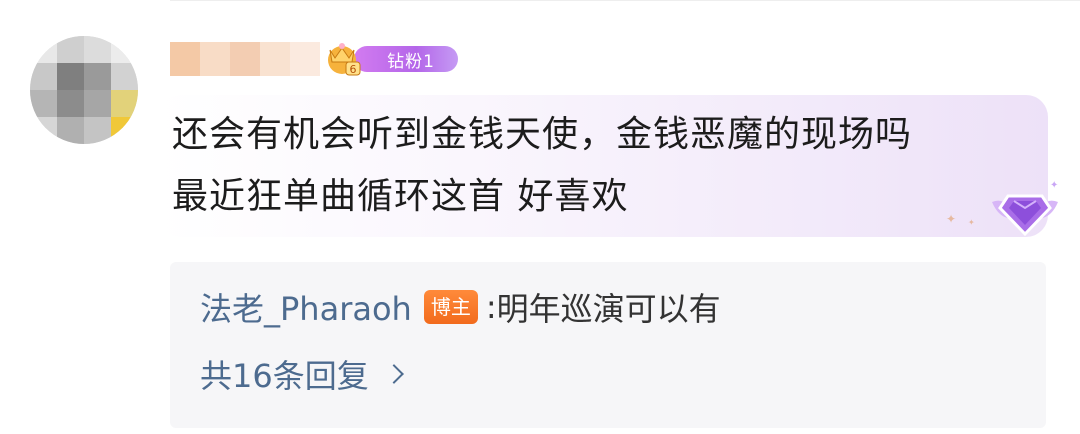  Describe the element at coordinates (284, 376) in the screenshot. I see `reply-count-label: 共16条回复` at that location.